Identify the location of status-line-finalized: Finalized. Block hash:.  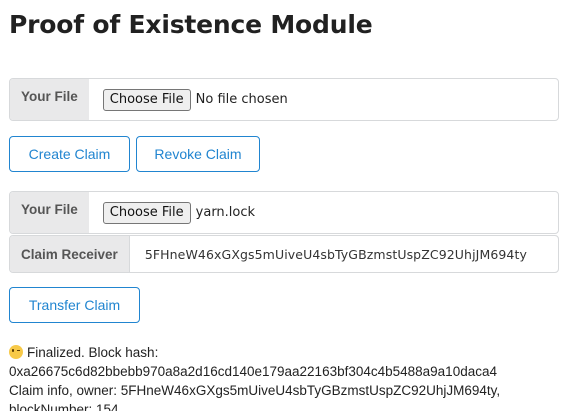
(93, 352).